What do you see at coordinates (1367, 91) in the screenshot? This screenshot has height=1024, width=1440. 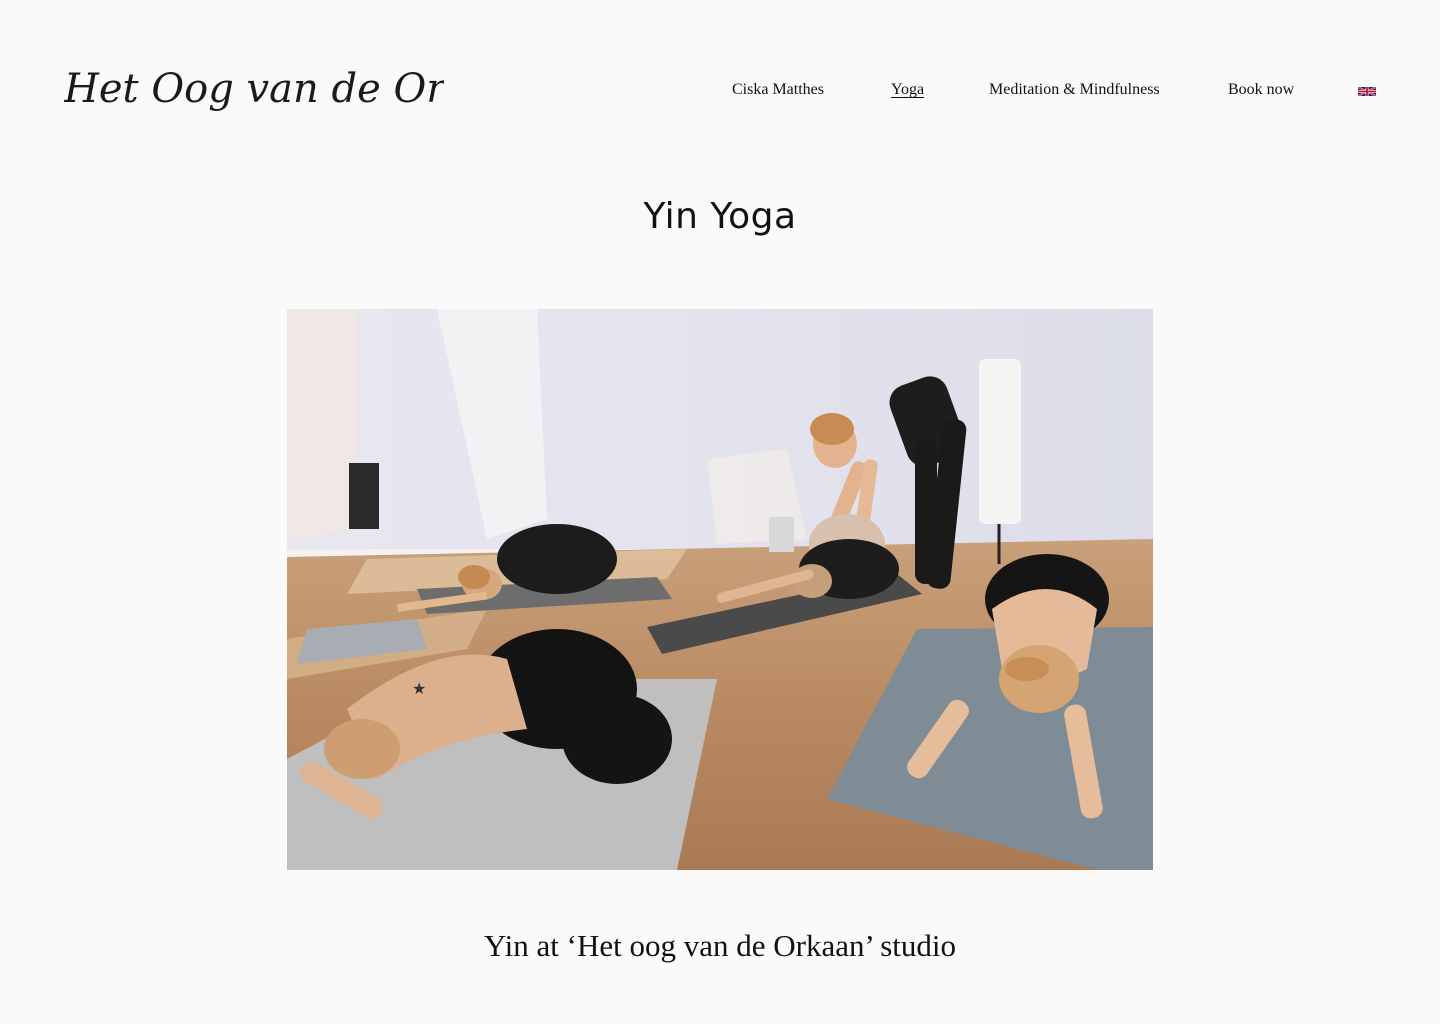 I see `uk-flag-icon` at bounding box center [1367, 91].